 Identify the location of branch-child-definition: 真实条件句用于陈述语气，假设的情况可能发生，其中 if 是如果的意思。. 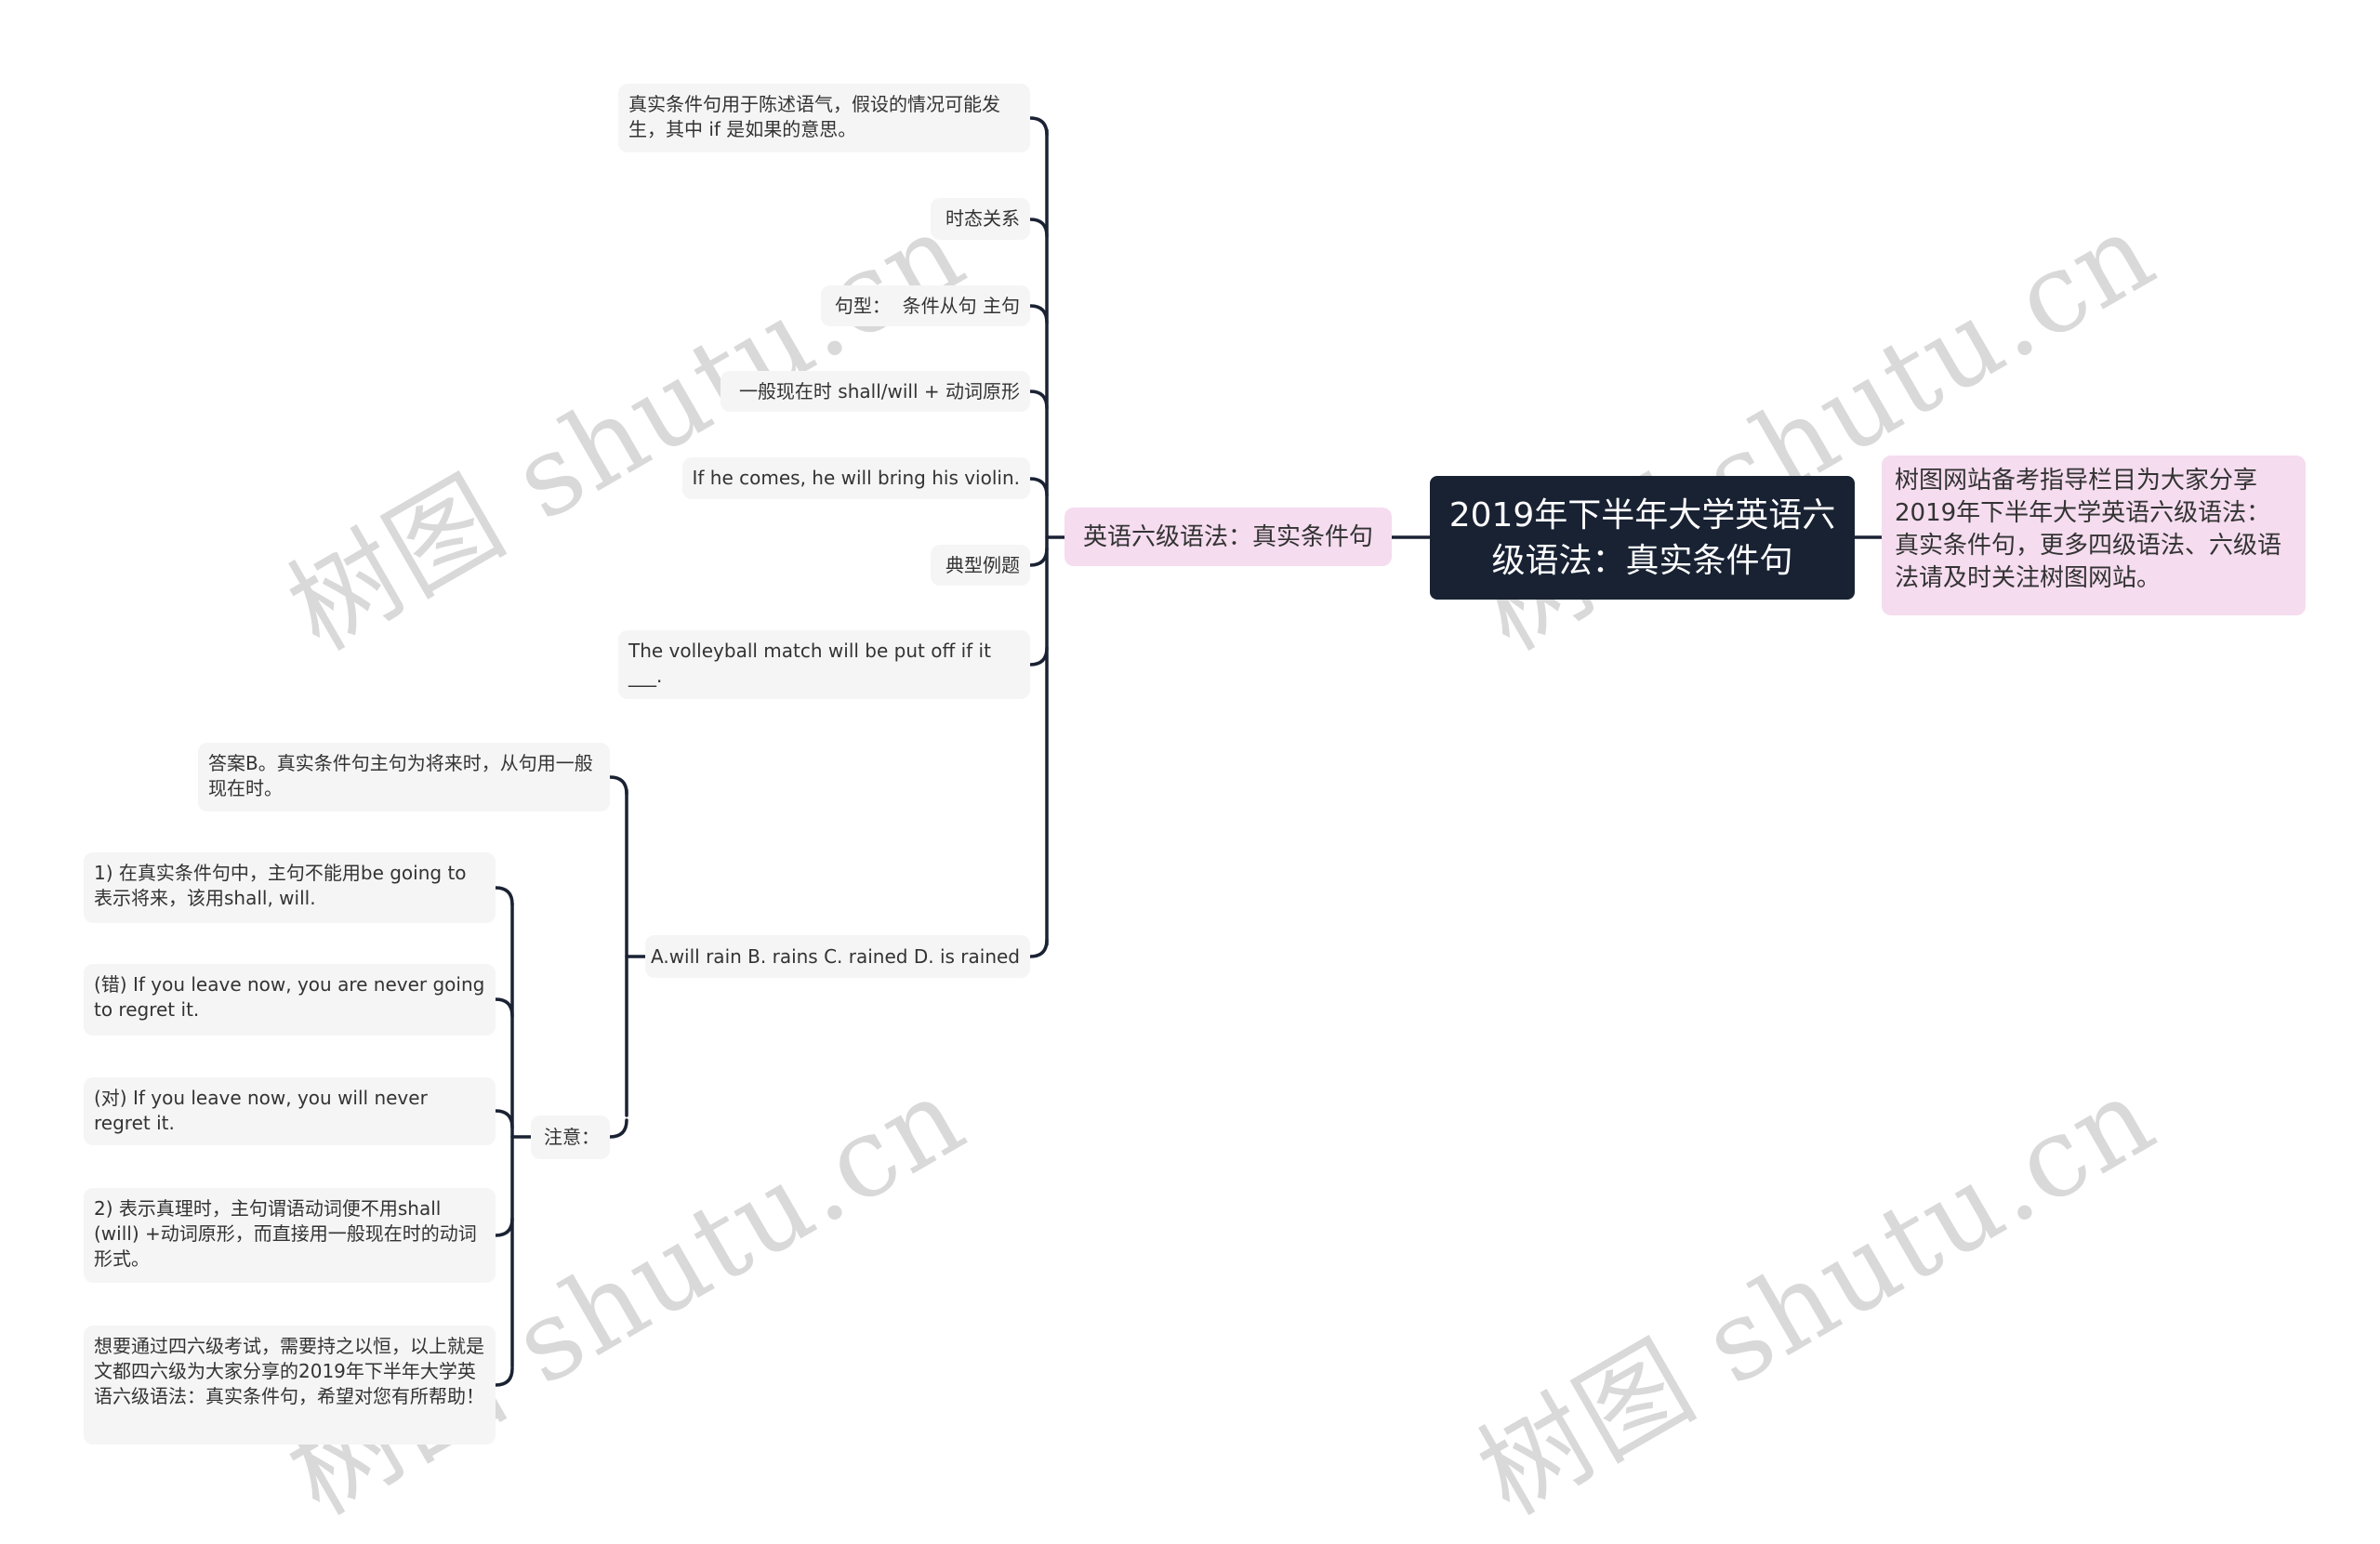
(824, 118).